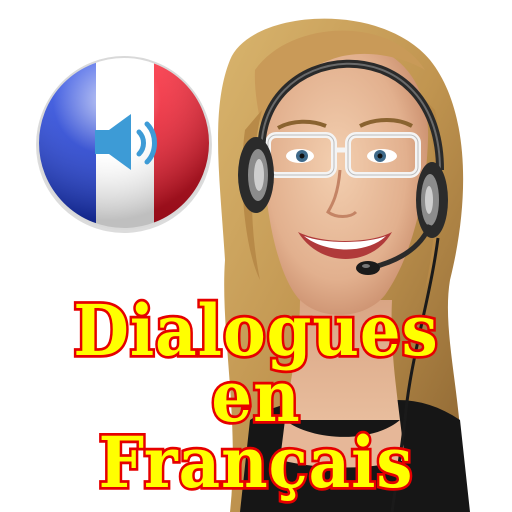 The image size is (512, 512). What do you see at coordinates (124, 143) in the screenshot?
I see `french-flag-speaker-badge` at bounding box center [124, 143].